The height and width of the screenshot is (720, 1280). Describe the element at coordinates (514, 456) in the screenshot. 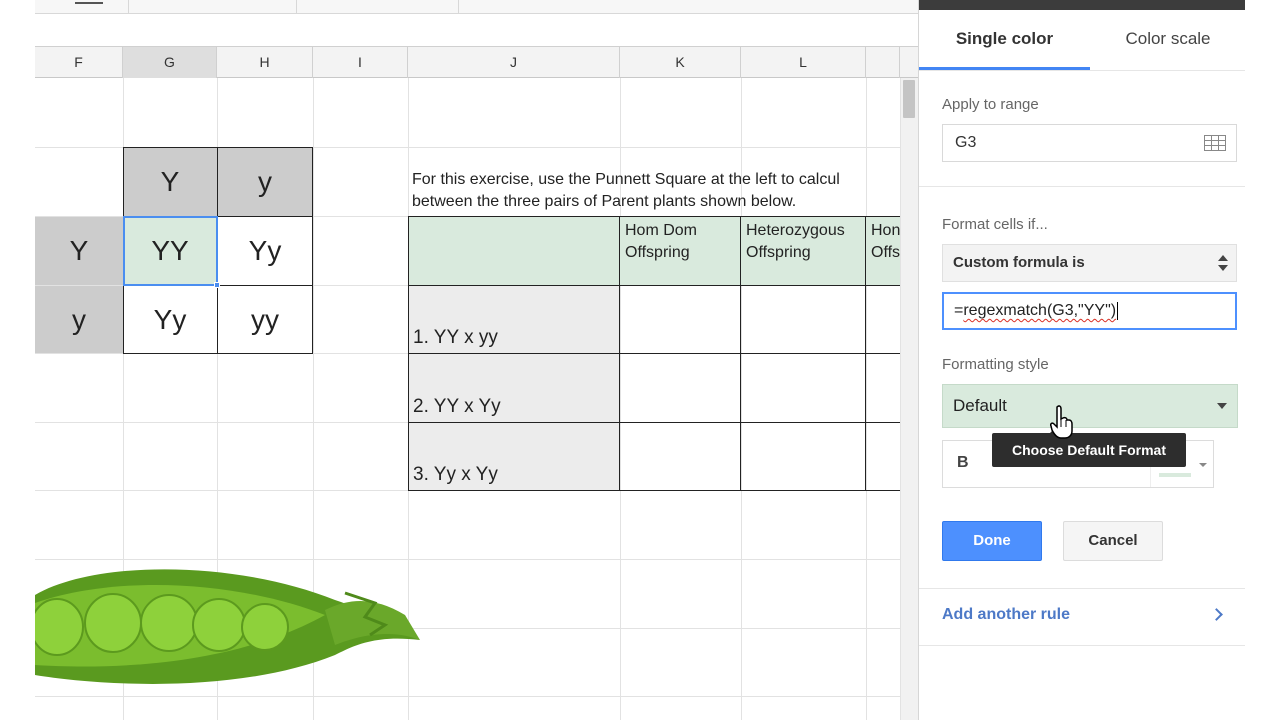

I see `table-row-label: 3. Yy x Yy` at that location.